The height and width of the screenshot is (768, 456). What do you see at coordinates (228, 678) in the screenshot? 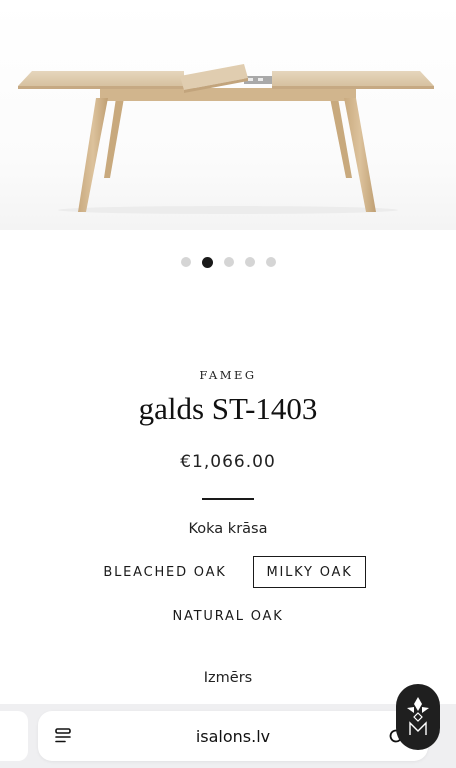
I see `size-label: Izmērs` at bounding box center [228, 678].